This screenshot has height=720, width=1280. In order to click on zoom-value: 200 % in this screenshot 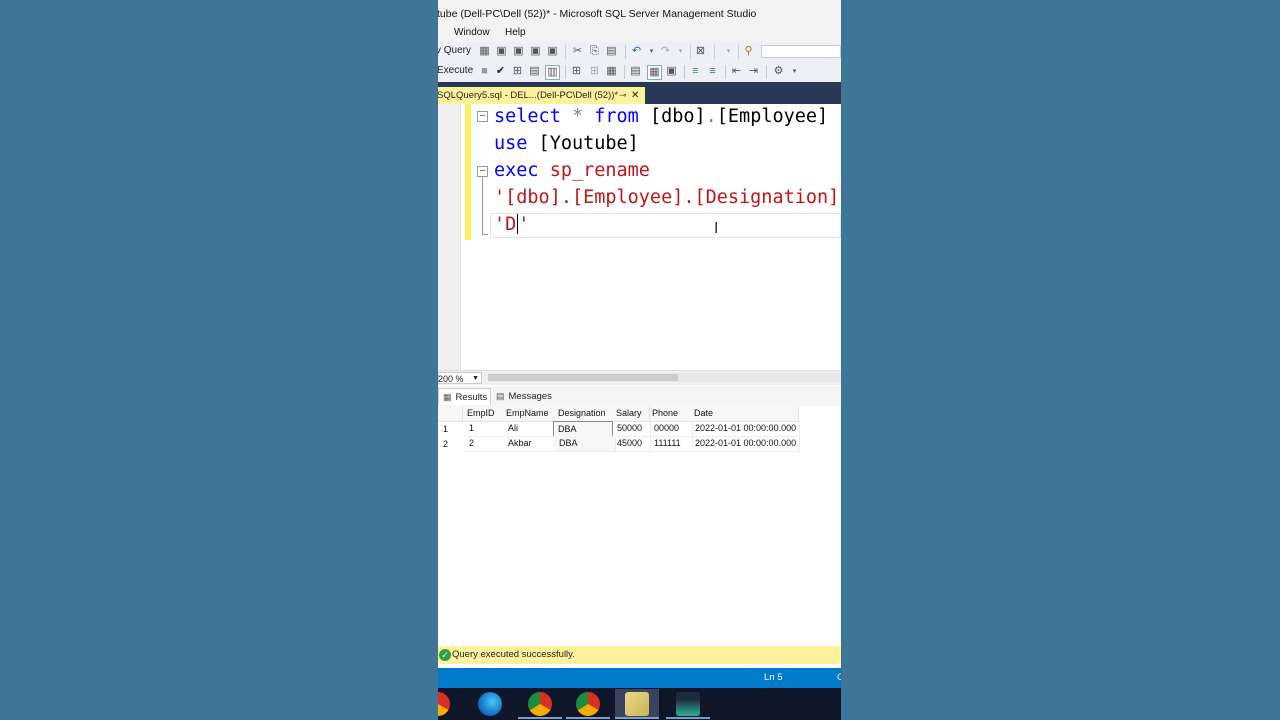, I will do `click(451, 379)`.